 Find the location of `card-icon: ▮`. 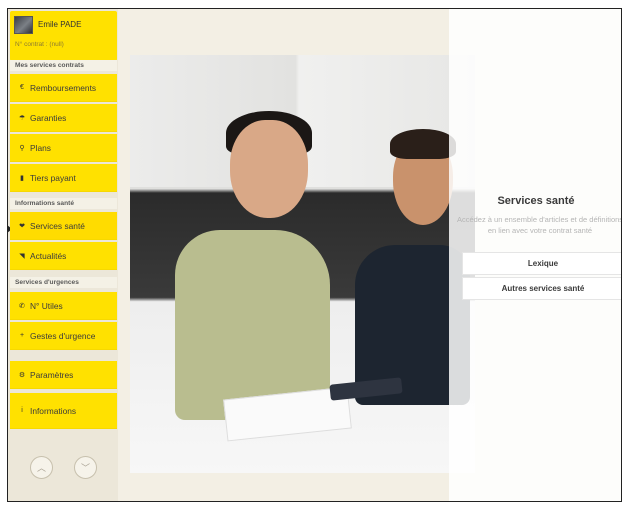

card-icon: ▮ is located at coordinates (22, 178).